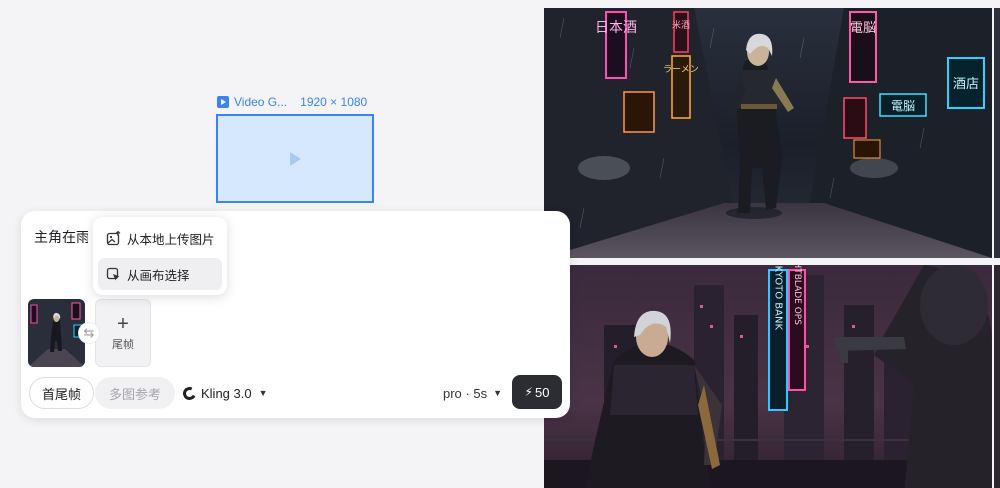  Describe the element at coordinates (681, 25) in the screenshot. I see `sign-kome: 米酒` at that location.